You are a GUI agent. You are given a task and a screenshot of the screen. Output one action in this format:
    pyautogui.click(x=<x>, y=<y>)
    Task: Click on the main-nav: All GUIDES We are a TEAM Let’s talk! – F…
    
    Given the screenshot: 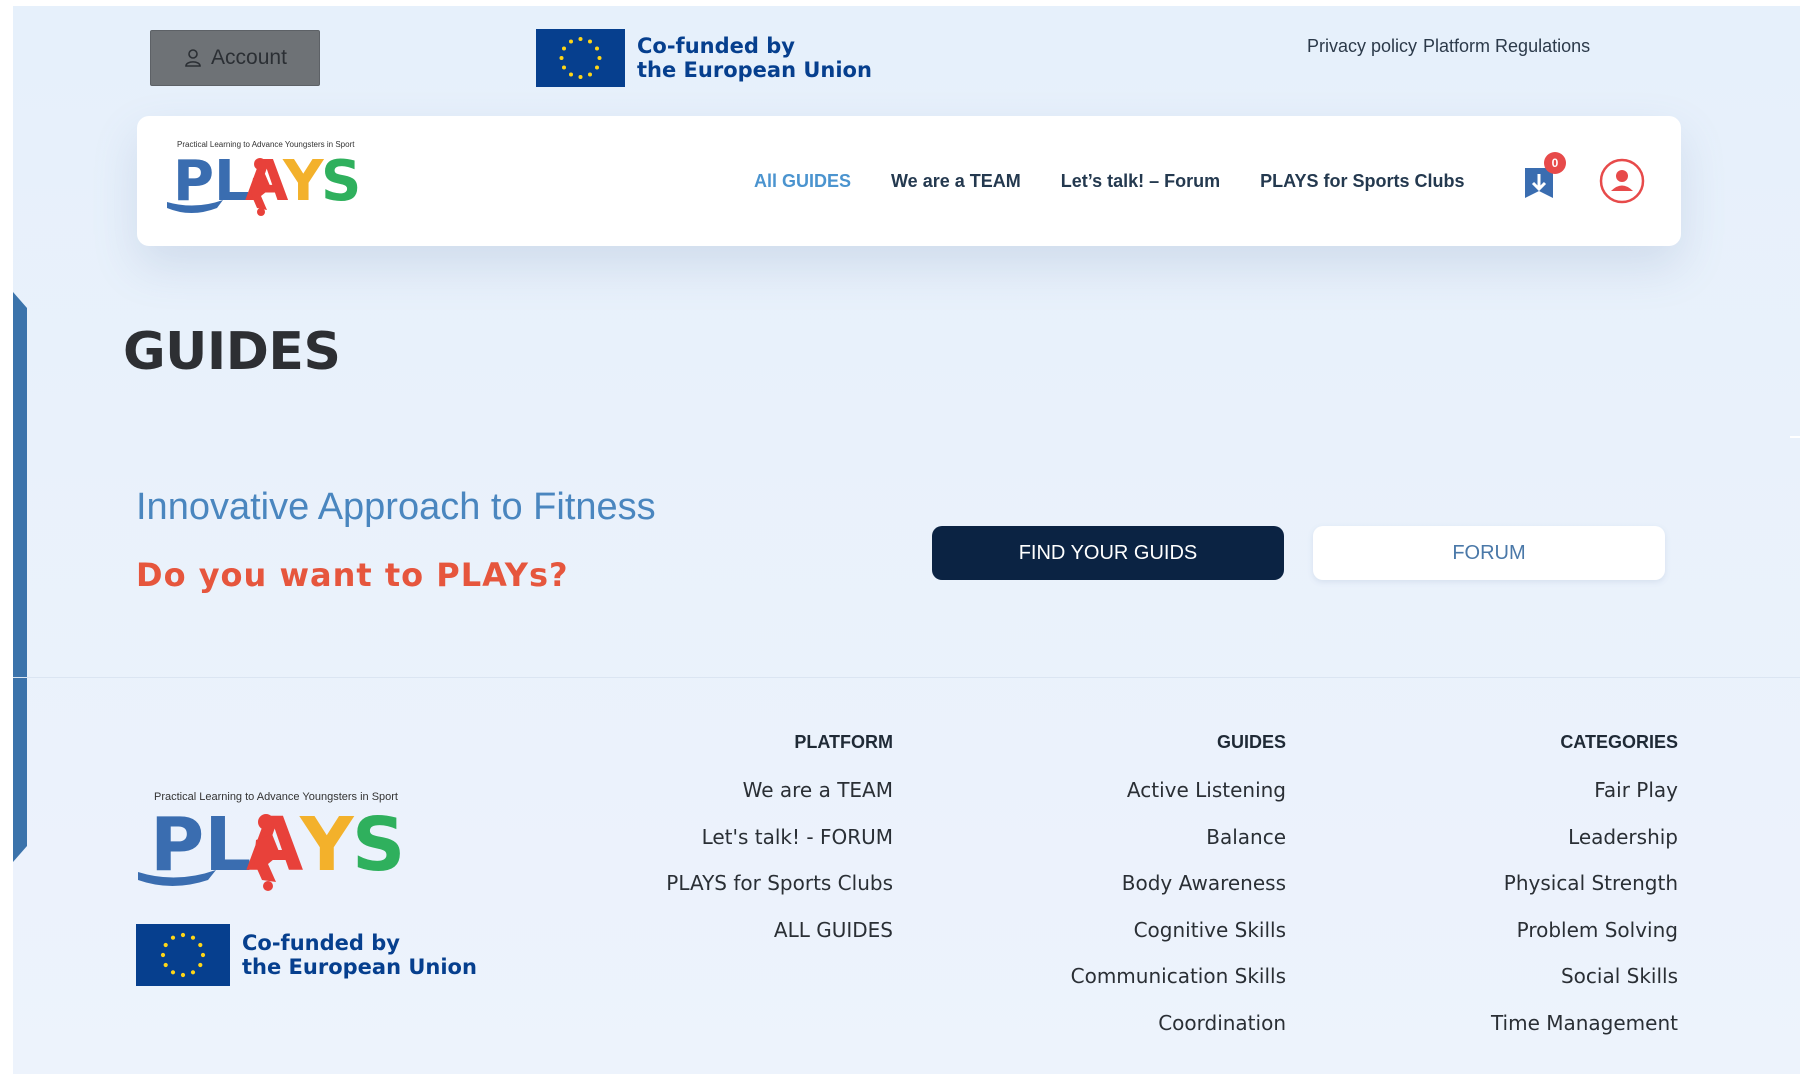 What is the action you would take?
    pyautogui.click(x=1109, y=181)
    